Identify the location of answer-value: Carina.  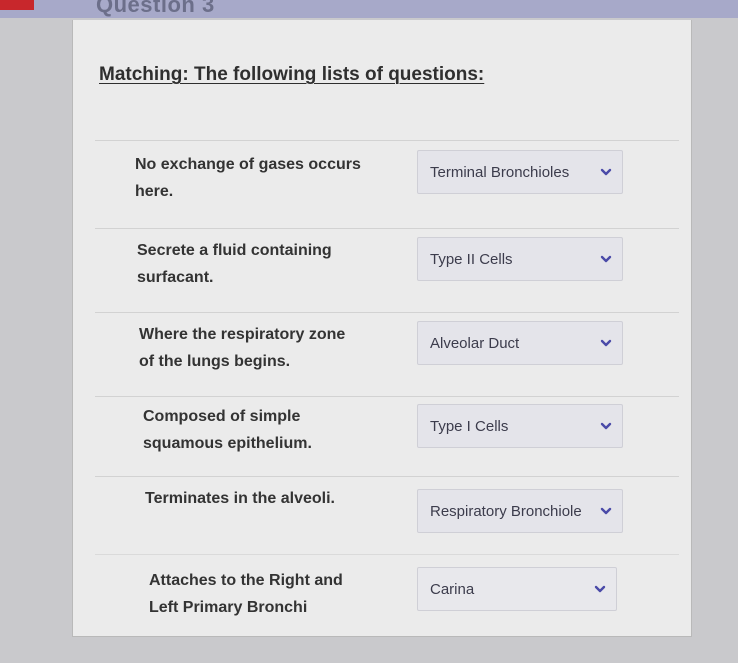
(452, 589).